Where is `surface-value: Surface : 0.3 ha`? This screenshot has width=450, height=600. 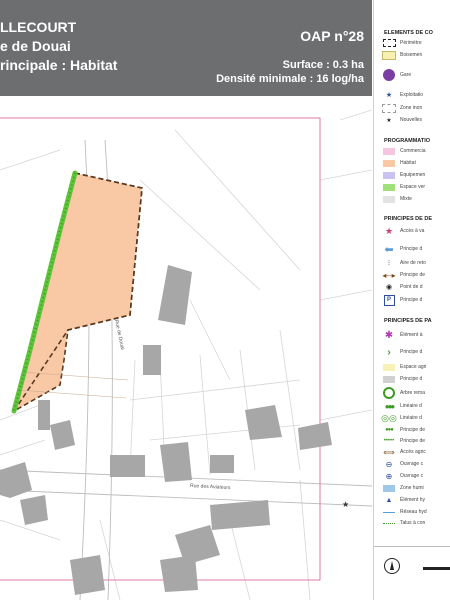
surface-value: Surface : 0.3 ha is located at coordinates (323, 65).